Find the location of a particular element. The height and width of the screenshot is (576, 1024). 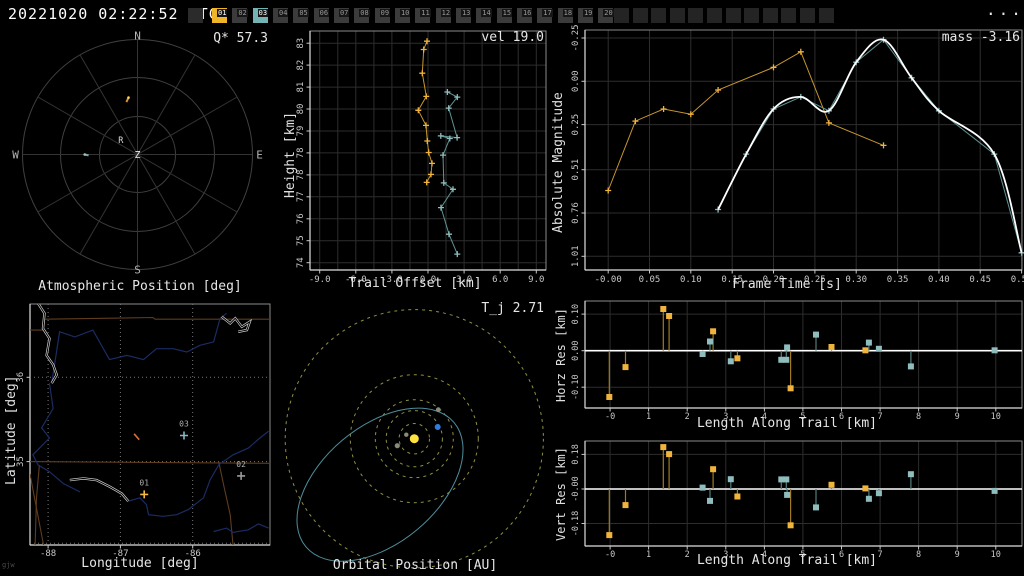

svg-text: -0.10 is located at coordinates (576, 387).